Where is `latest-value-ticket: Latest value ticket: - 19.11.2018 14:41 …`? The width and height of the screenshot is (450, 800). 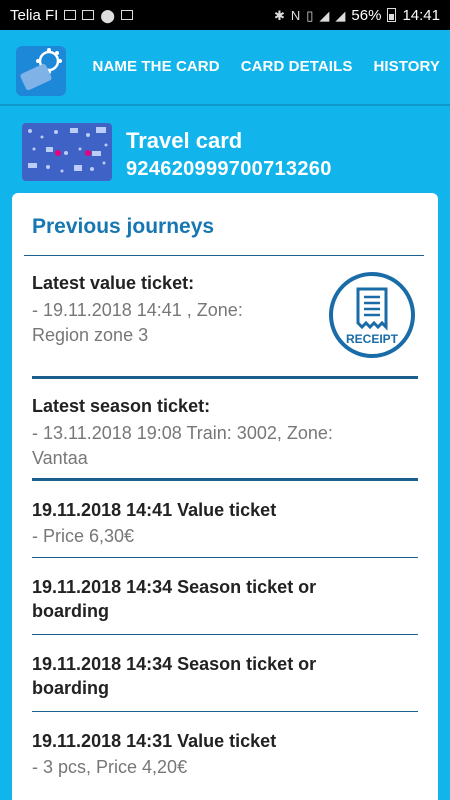
latest-value-ticket: Latest value ticket: - 19.11.2018 14:41 … is located at coordinates (137, 310).